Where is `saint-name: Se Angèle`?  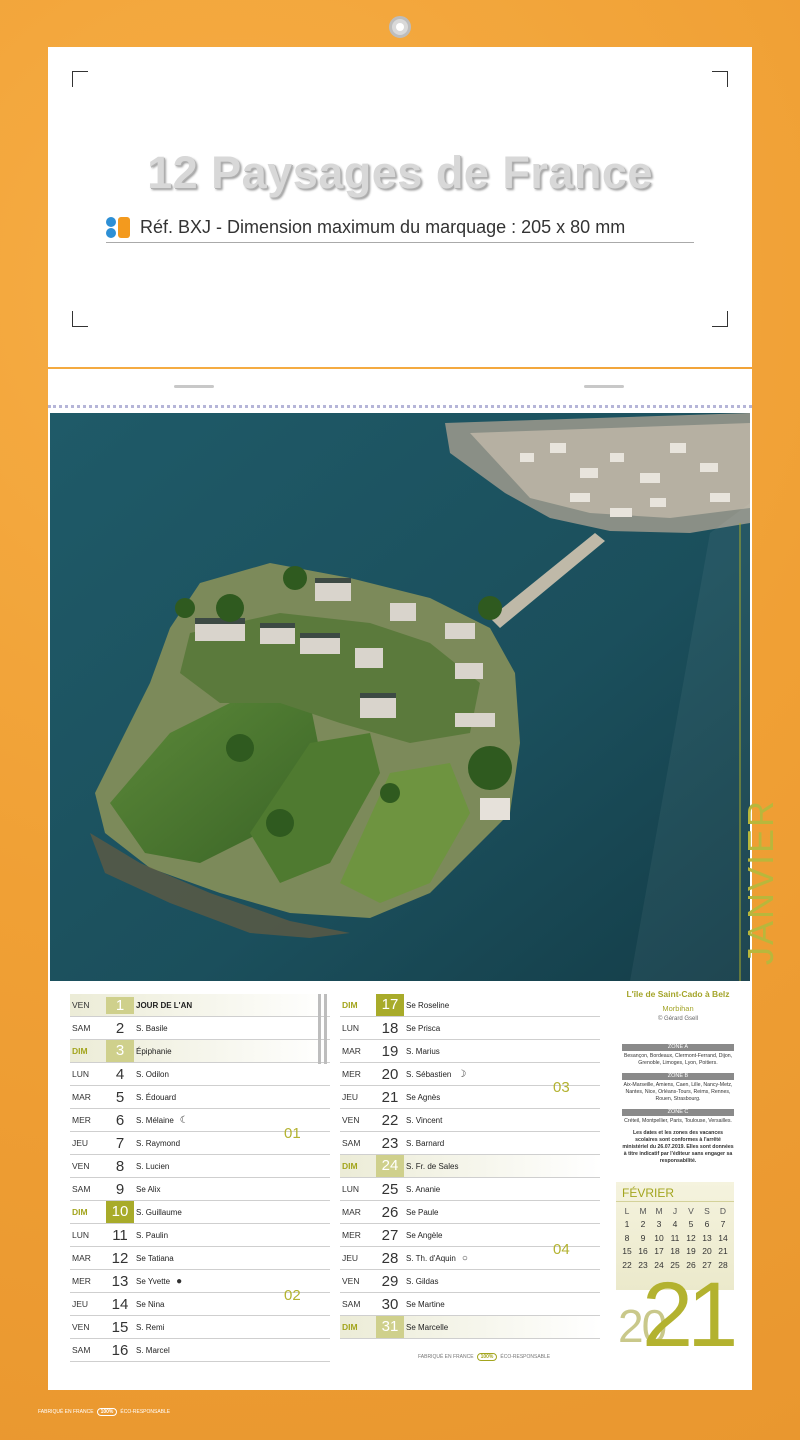
saint-name: Se Angèle is located at coordinates (502, 1235).